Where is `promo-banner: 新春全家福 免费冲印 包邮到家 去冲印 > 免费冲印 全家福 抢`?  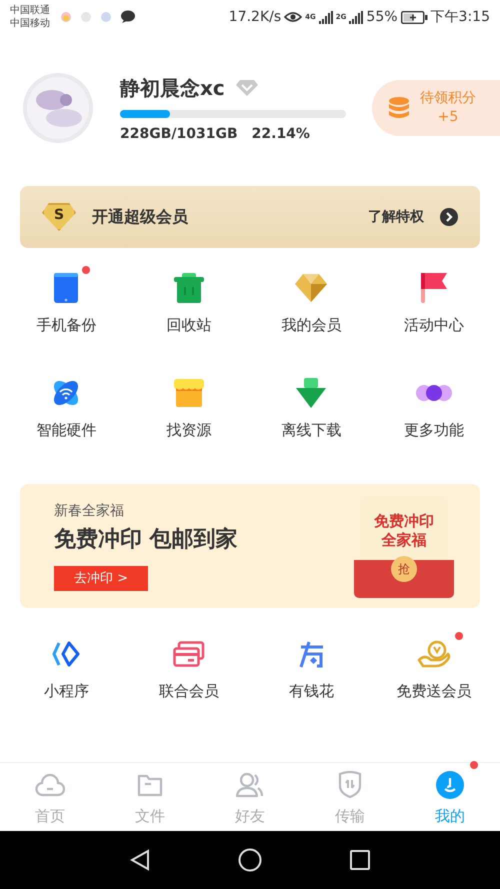 promo-banner: 新春全家福 免费冲印 包邮到家 去冲印 > 免费冲印 全家福 抢 is located at coordinates (250, 546).